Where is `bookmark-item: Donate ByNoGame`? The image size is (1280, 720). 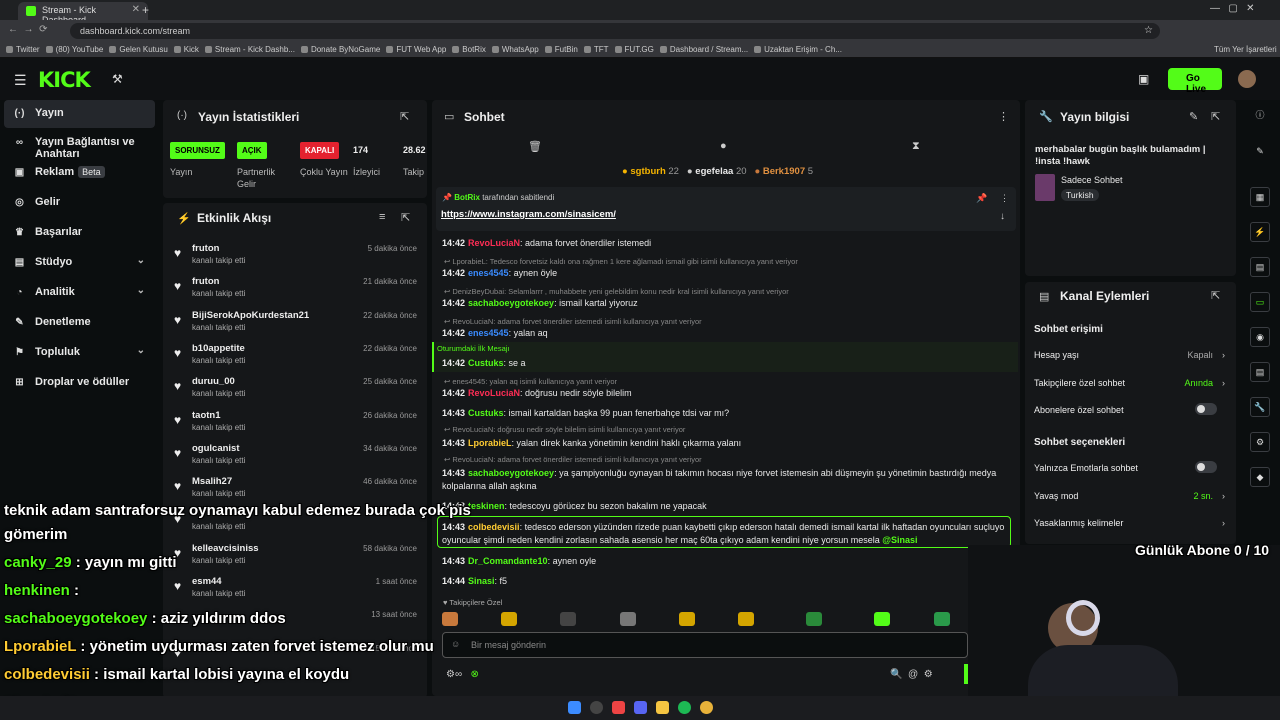
bookmark-item: Donate ByNoGame is located at coordinates (340, 49).